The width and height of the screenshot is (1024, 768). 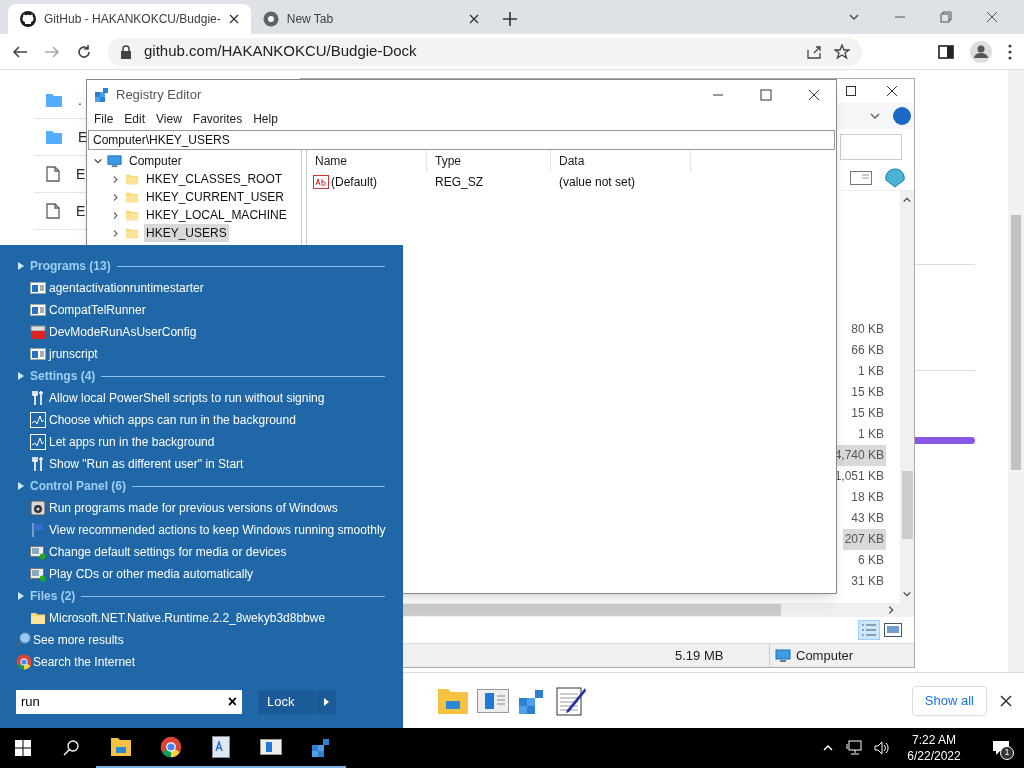 I want to click on search-field, so click(x=871, y=147).